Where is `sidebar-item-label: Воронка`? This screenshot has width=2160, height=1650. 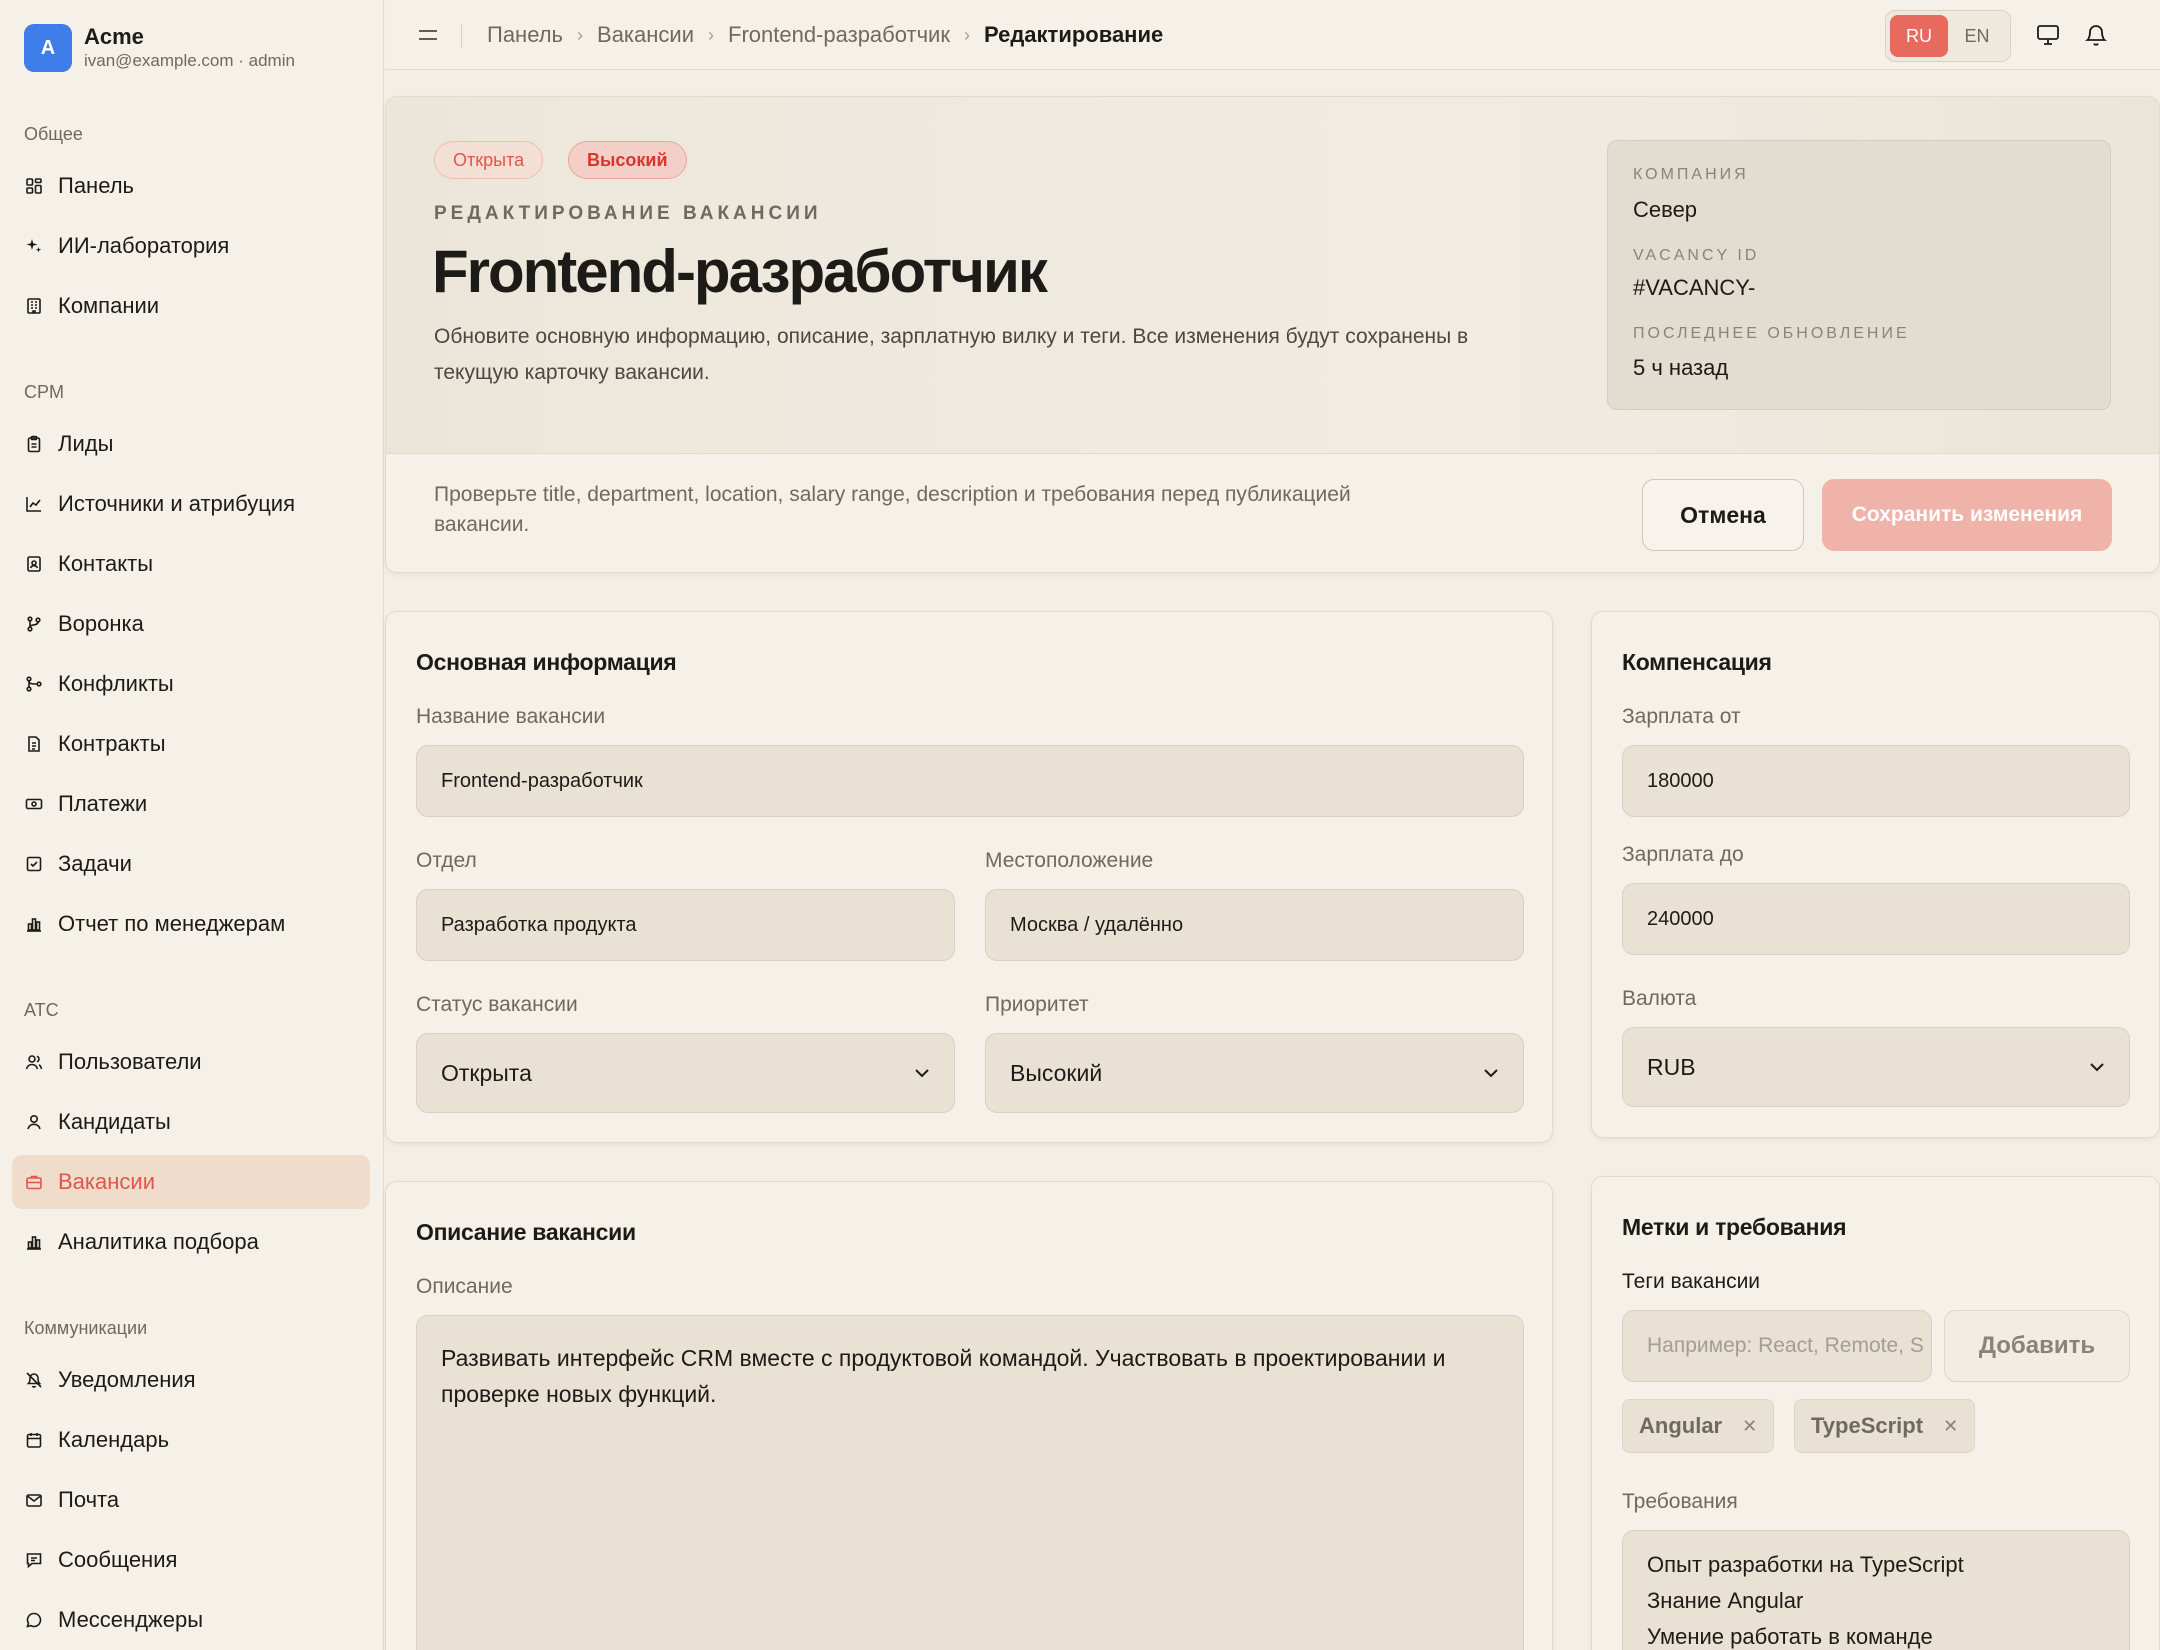 sidebar-item-label: Воронка is located at coordinates (101, 623).